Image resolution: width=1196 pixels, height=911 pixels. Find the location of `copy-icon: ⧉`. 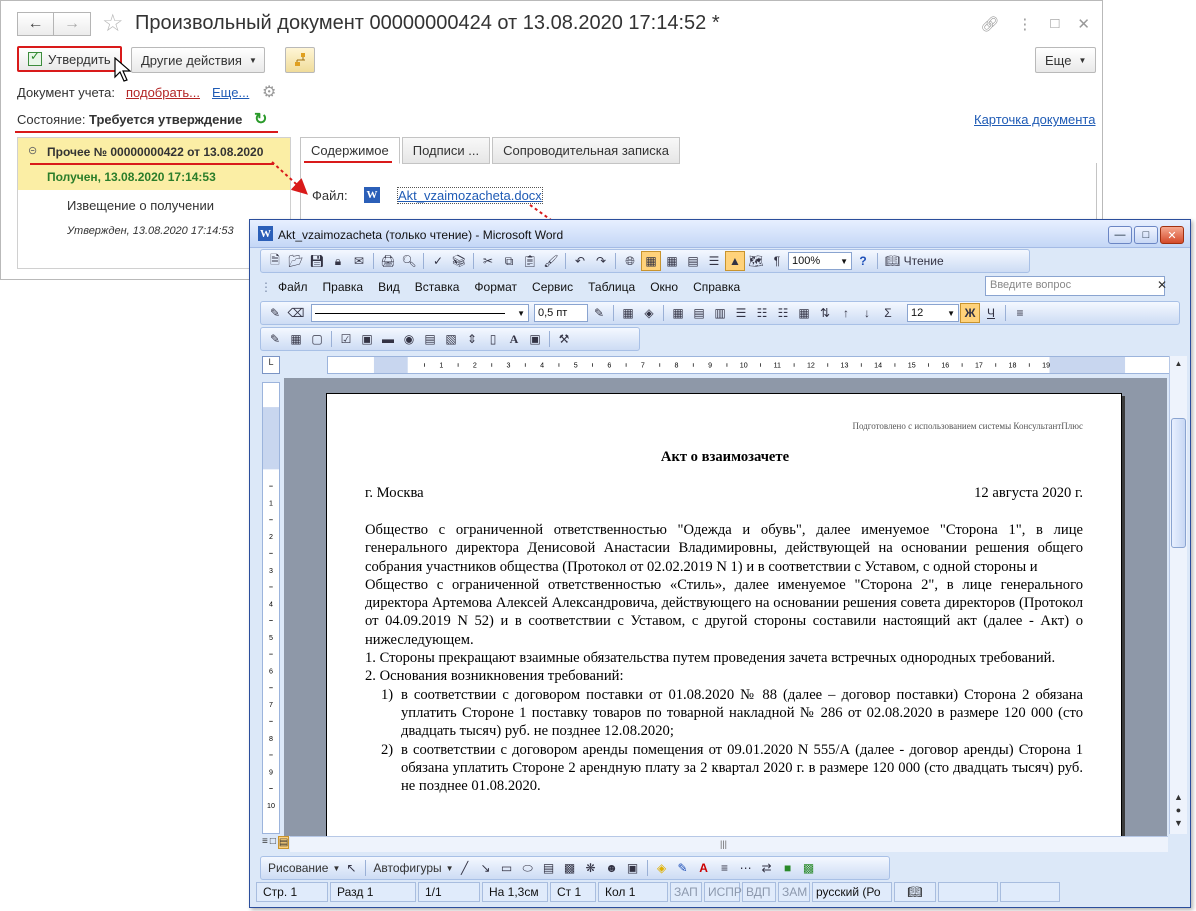

copy-icon: ⧉ is located at coordinates (509, 261).